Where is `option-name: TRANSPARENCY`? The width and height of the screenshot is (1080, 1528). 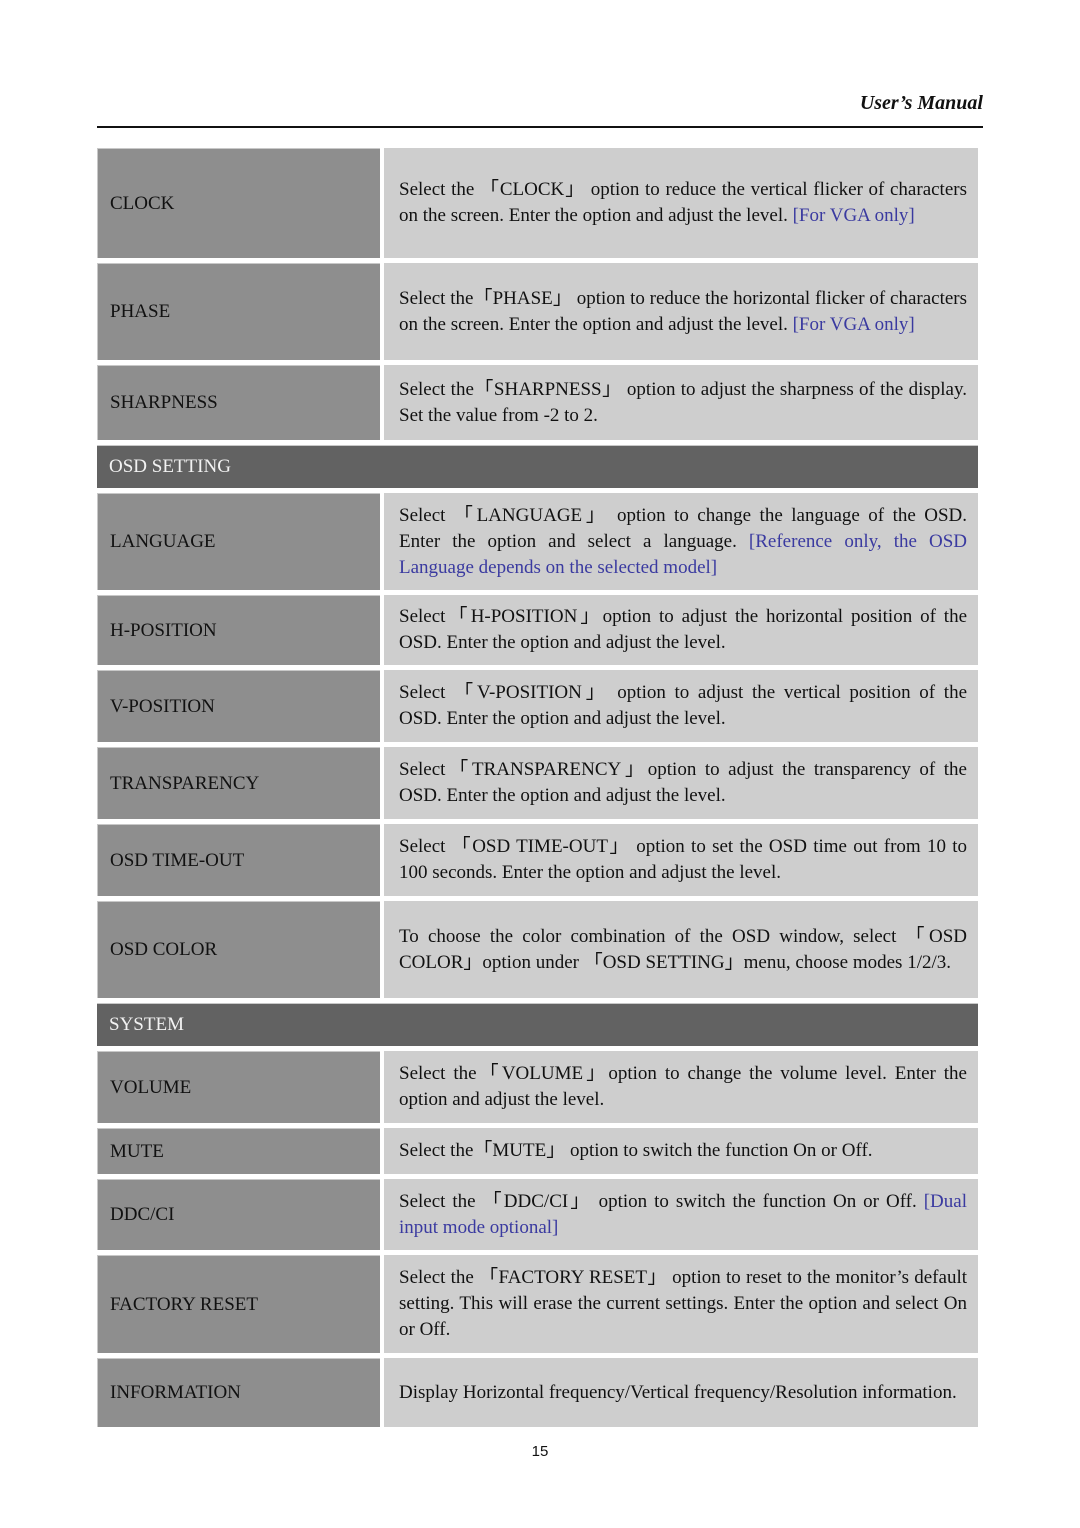 option-name: TRANSPARENCY is located at coordinates (238, 783).